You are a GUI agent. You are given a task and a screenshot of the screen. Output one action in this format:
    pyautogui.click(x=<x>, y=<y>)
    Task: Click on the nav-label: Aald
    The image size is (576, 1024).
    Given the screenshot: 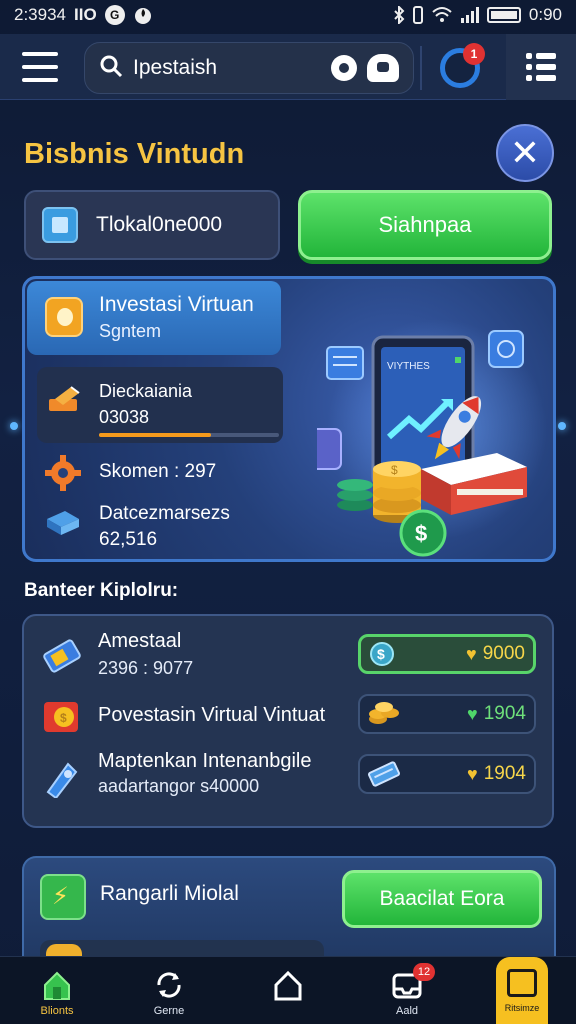 What is the action you would take?
    pyautogui.click(x=407, y=1011)
    